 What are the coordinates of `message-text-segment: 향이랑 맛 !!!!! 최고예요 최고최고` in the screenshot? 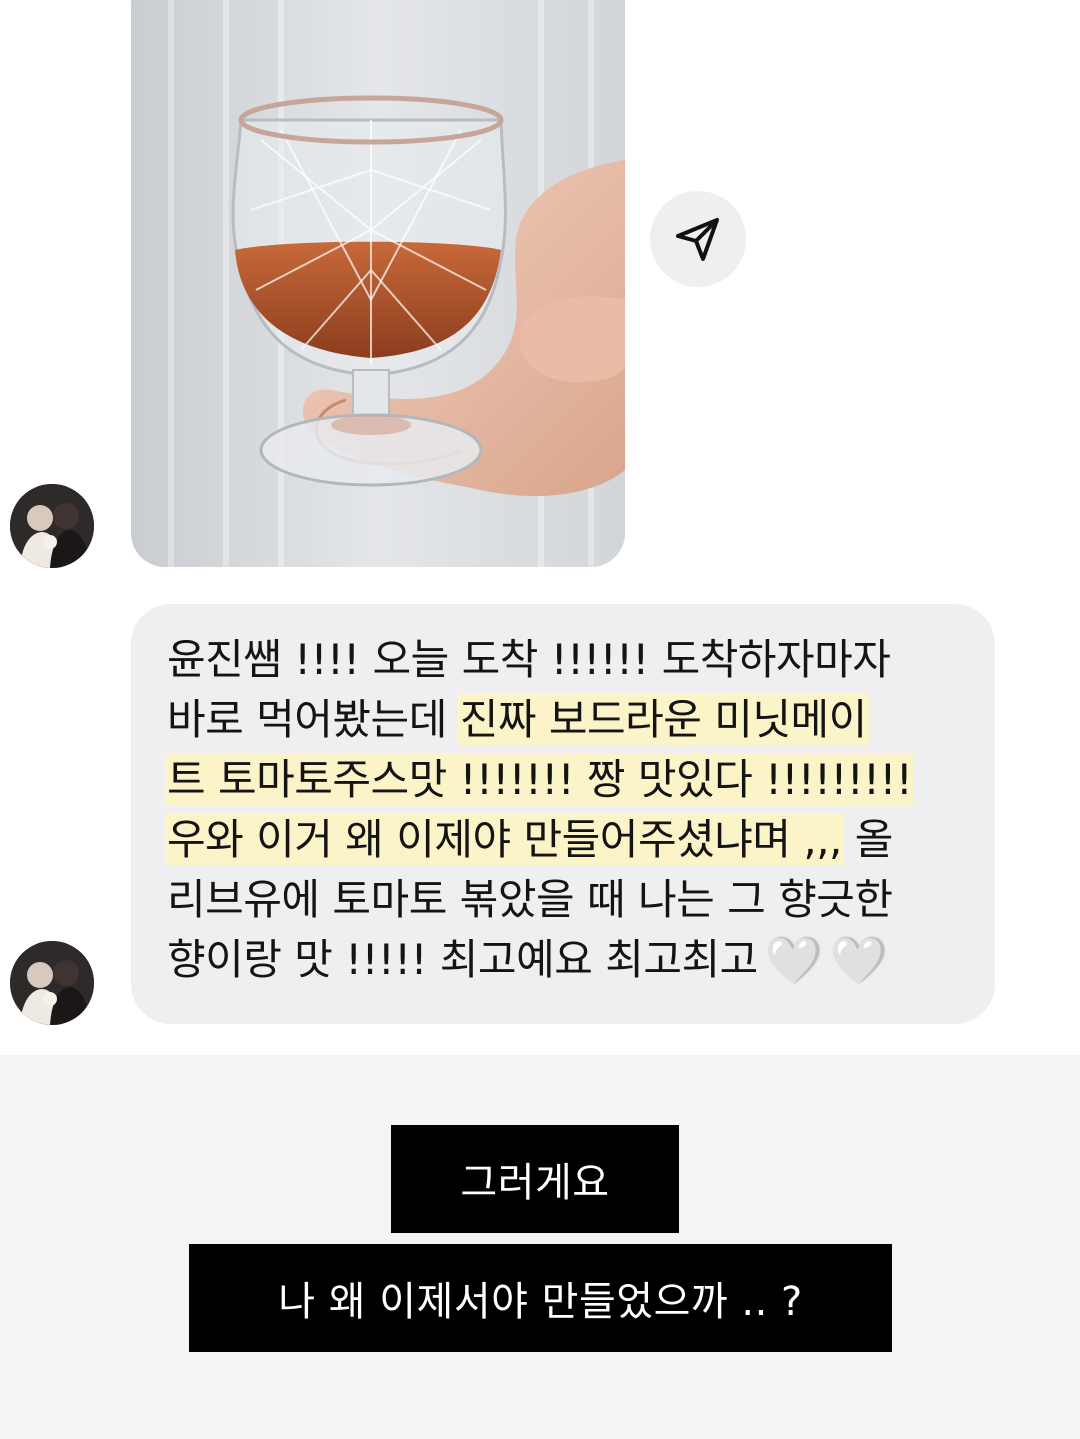 It's located at (462, 959).